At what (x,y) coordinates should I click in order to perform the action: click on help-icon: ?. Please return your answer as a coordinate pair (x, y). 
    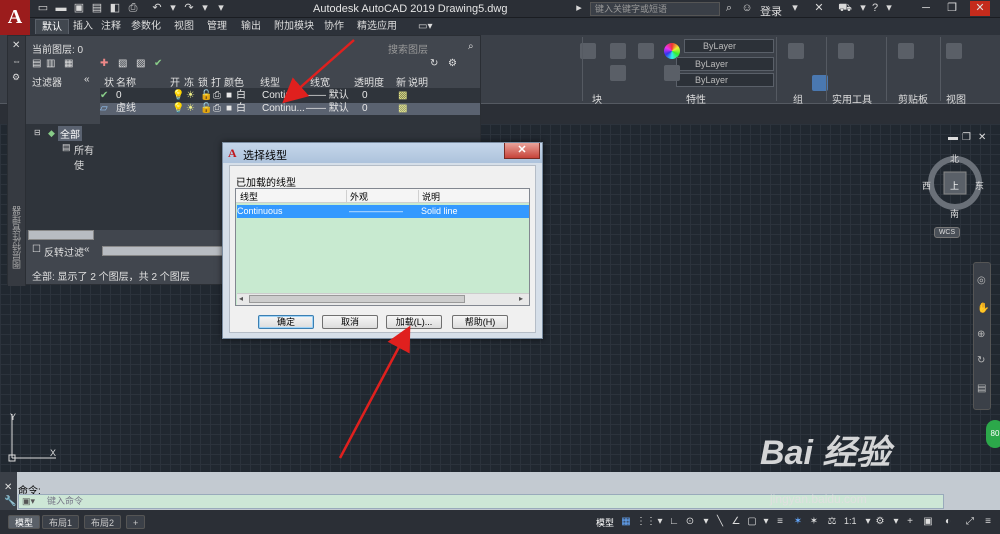
    Looking at the image, I should click on (875, 8).